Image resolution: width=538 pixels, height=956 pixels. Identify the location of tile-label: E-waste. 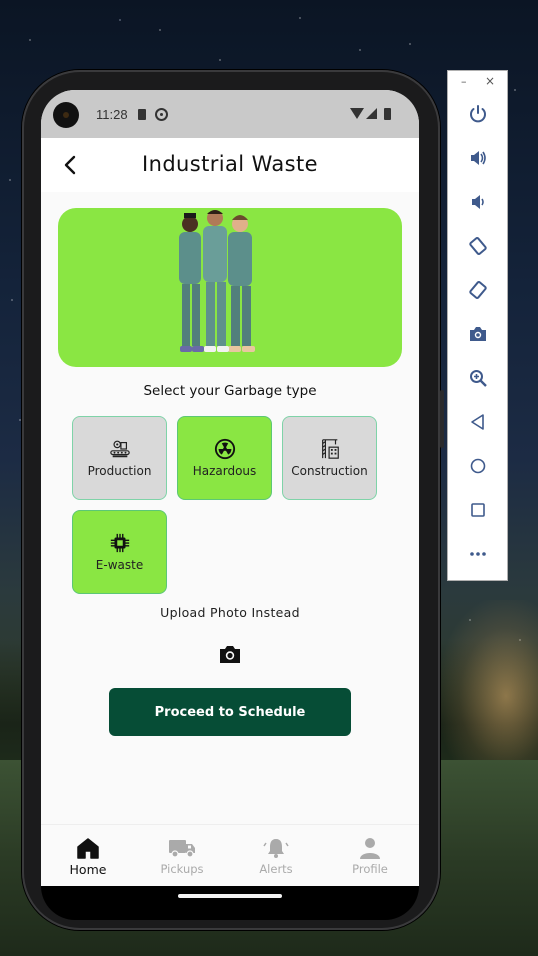
(119, 565).